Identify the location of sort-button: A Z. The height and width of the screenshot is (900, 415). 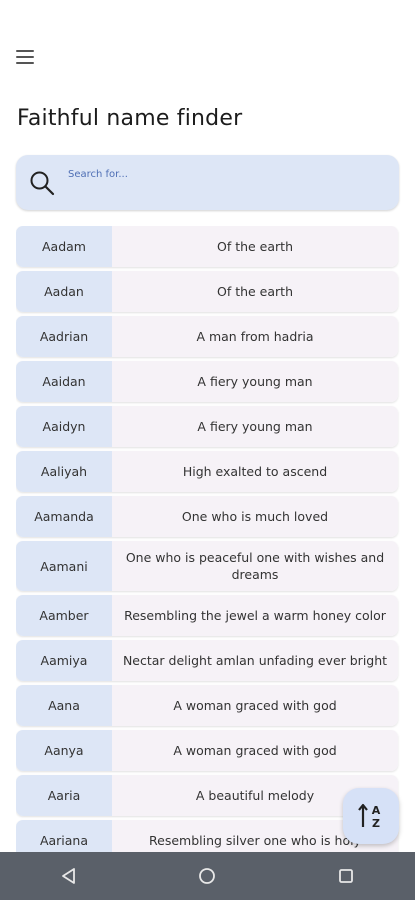
(371, 816).